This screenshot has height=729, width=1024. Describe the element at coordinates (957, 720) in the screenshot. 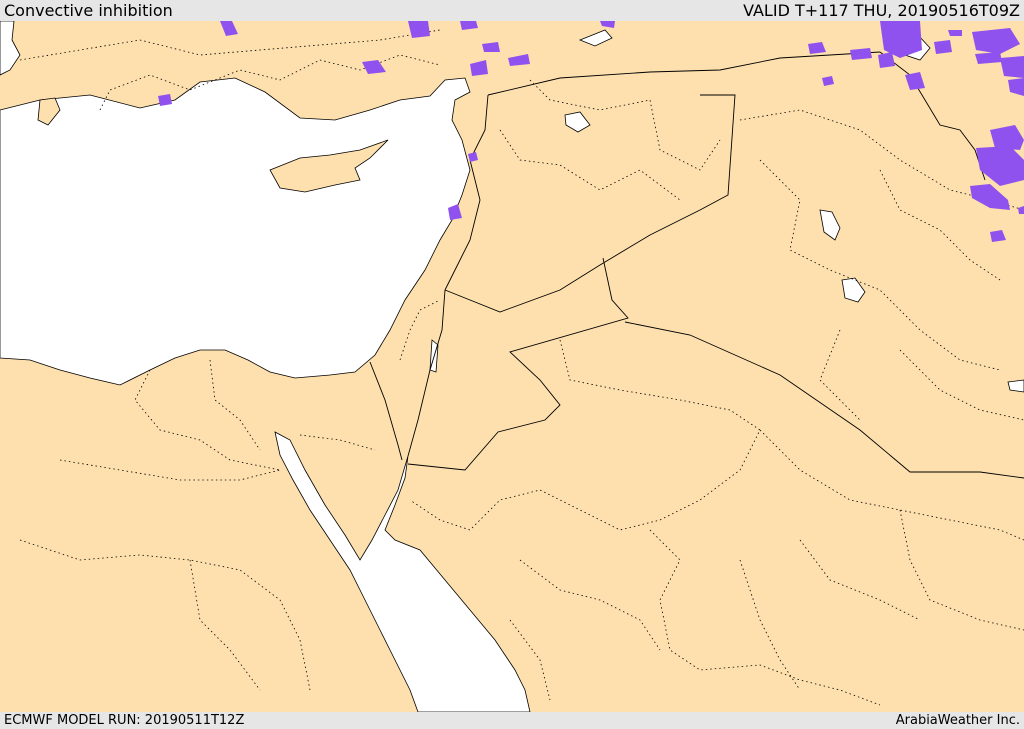

I see `credit: ArabiaWeather Inc.` at that location.